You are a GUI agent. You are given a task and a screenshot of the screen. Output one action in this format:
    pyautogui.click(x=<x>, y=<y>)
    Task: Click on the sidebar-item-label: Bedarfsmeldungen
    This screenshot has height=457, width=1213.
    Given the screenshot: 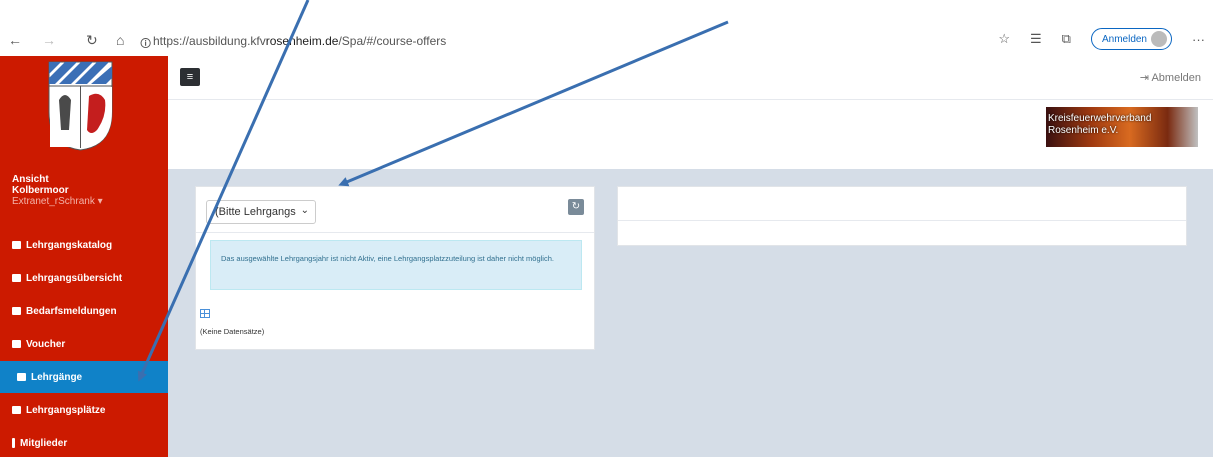 What is the action you would take?
    pyautogui.click(x=71, y=311)
    